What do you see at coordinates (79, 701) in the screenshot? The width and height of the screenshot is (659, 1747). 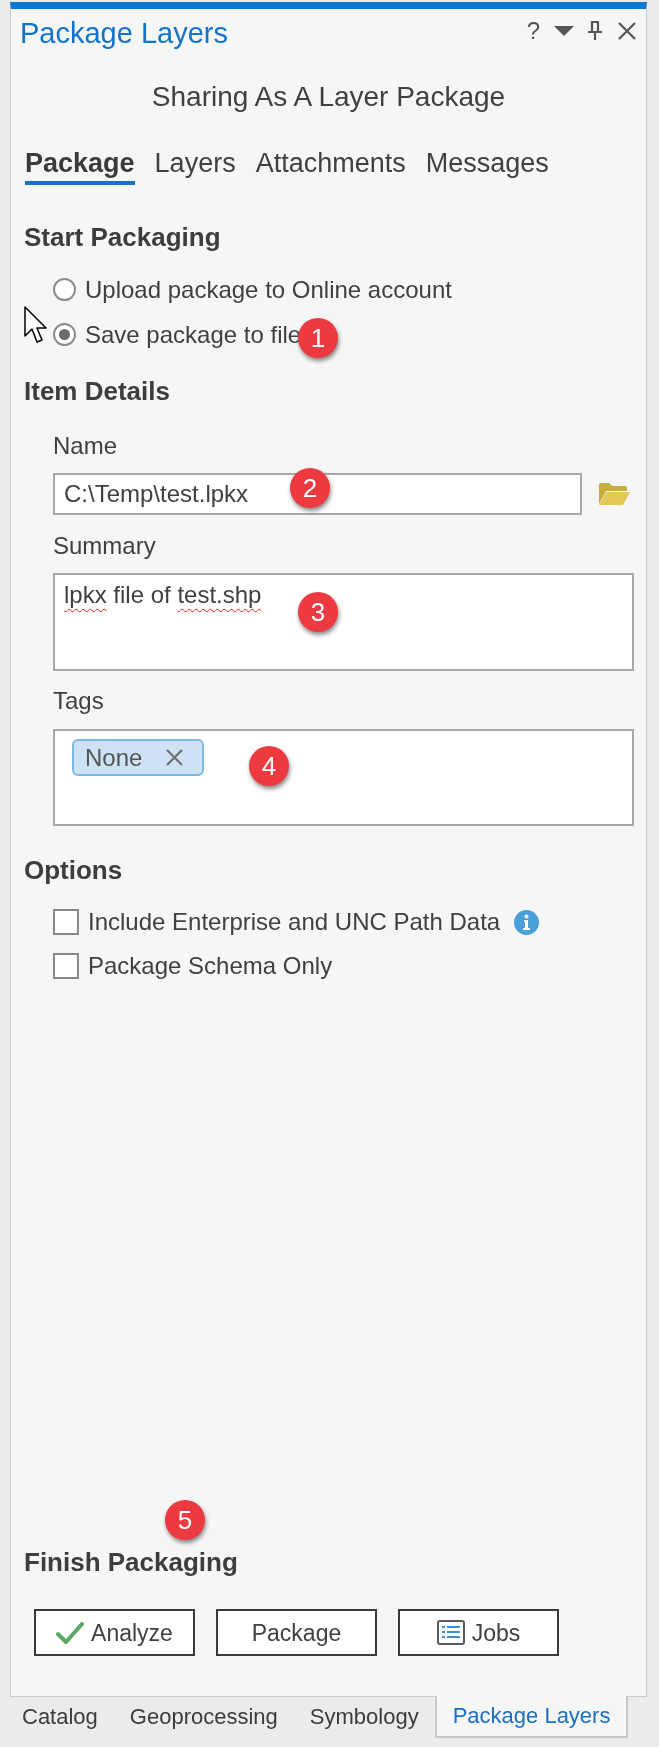 I see `field-label: Tags` at bounding box center [79, 701].